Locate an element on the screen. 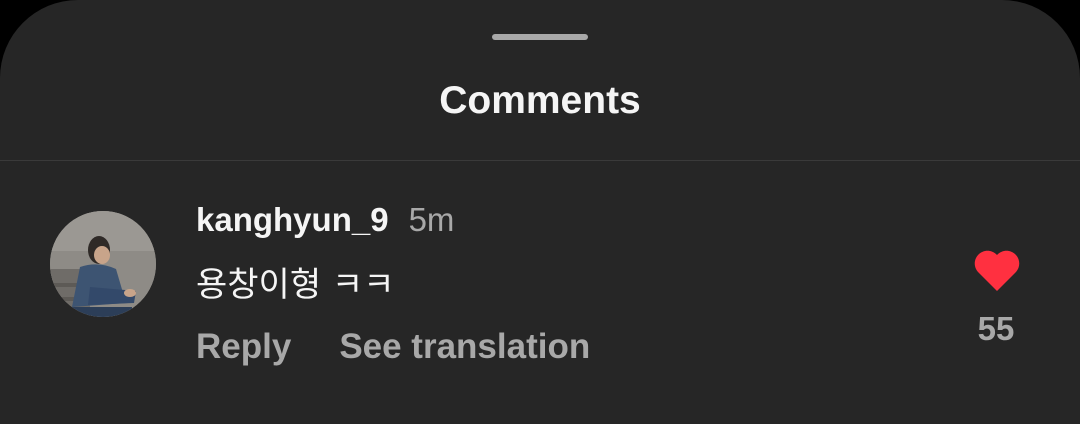 This screenshot has height=424, width=1080. comment-timestamp: 5m is located at coordinates (431, 219).